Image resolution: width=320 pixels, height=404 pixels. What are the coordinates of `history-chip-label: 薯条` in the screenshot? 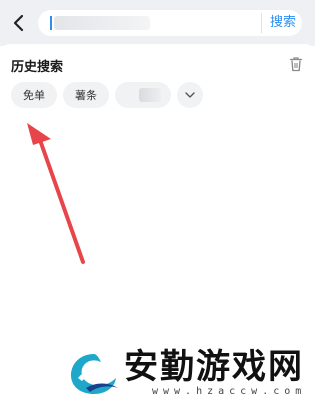 It's located at (86, 95).